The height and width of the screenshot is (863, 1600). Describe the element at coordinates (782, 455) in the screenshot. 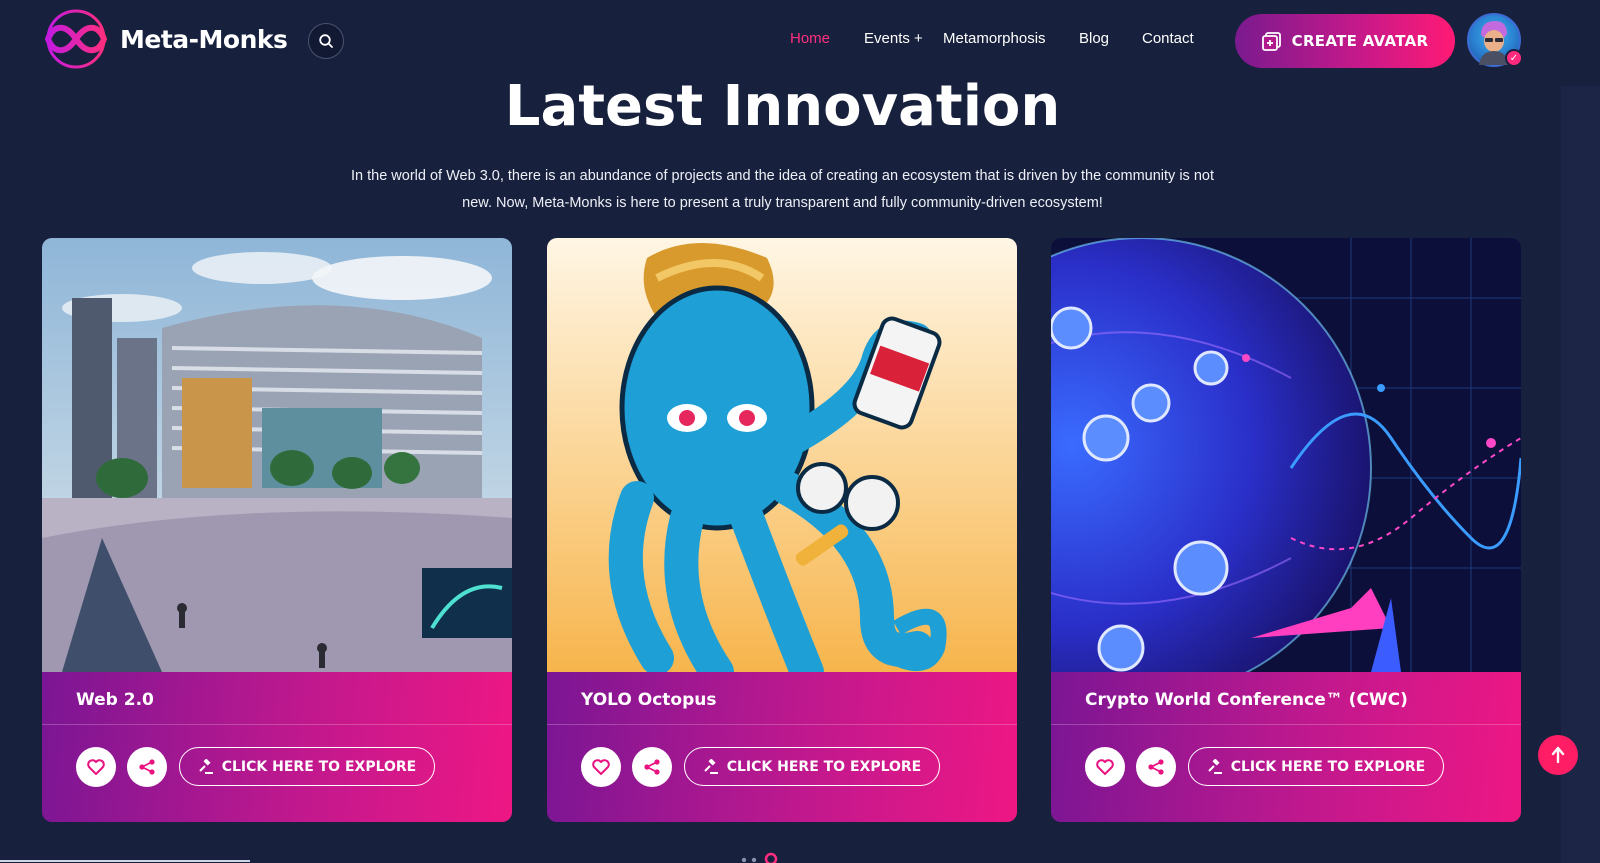

I see `blue-octopus-illustration` at that location.